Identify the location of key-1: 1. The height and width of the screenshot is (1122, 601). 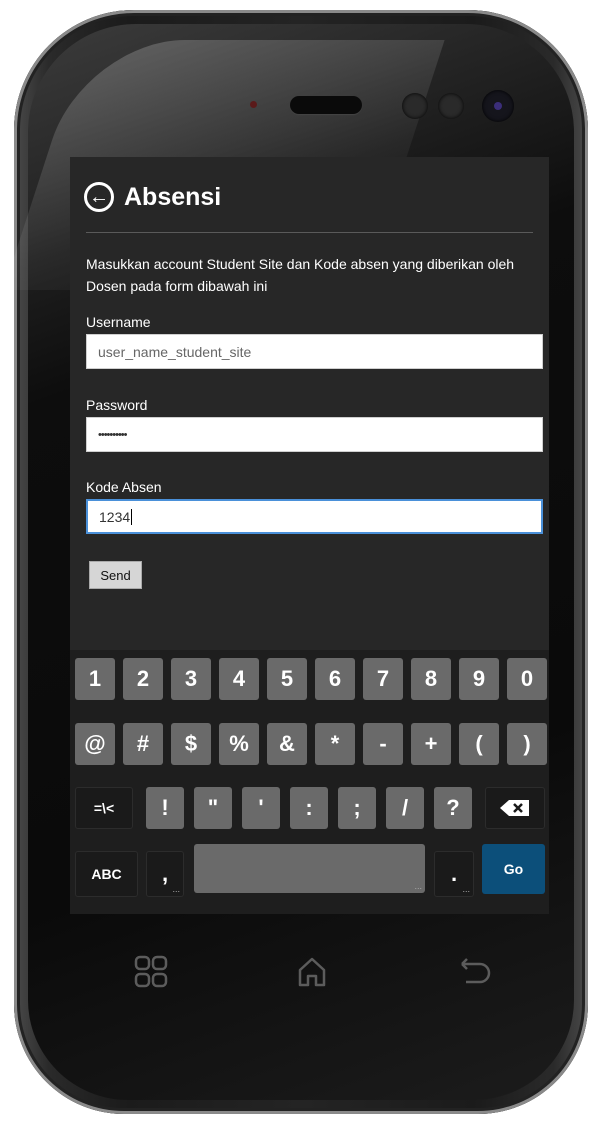
(95, 679).